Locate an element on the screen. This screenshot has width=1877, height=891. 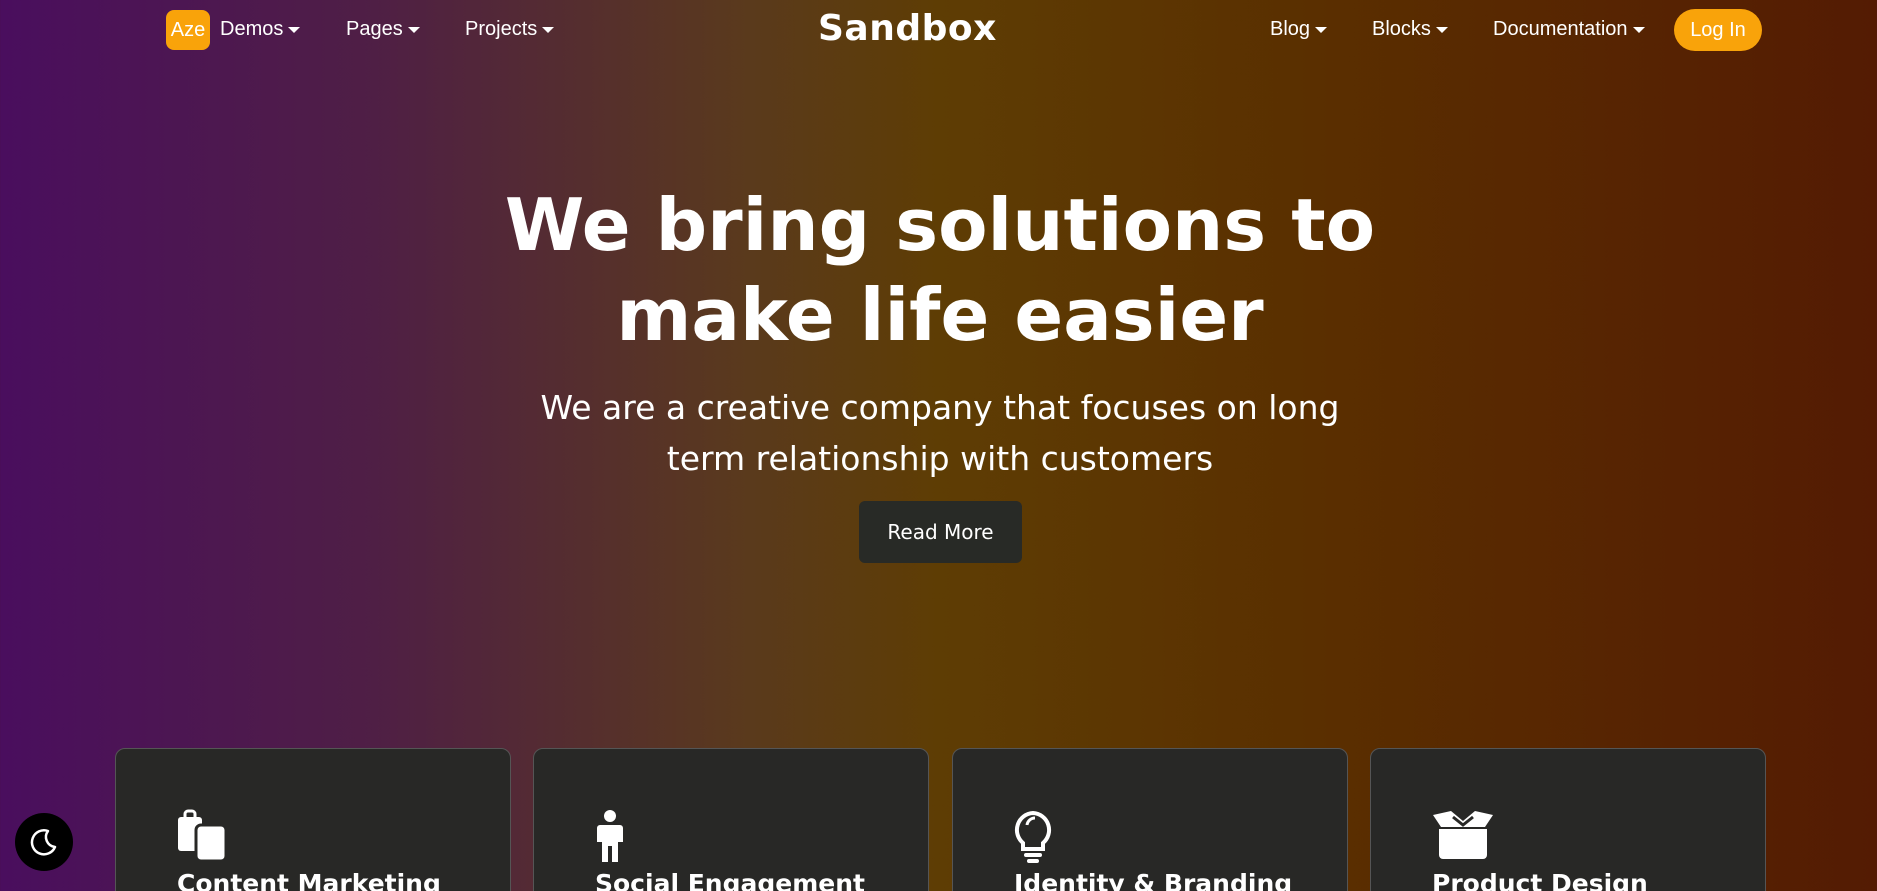
theme-toggle-button is located at coordinates (44, 842).